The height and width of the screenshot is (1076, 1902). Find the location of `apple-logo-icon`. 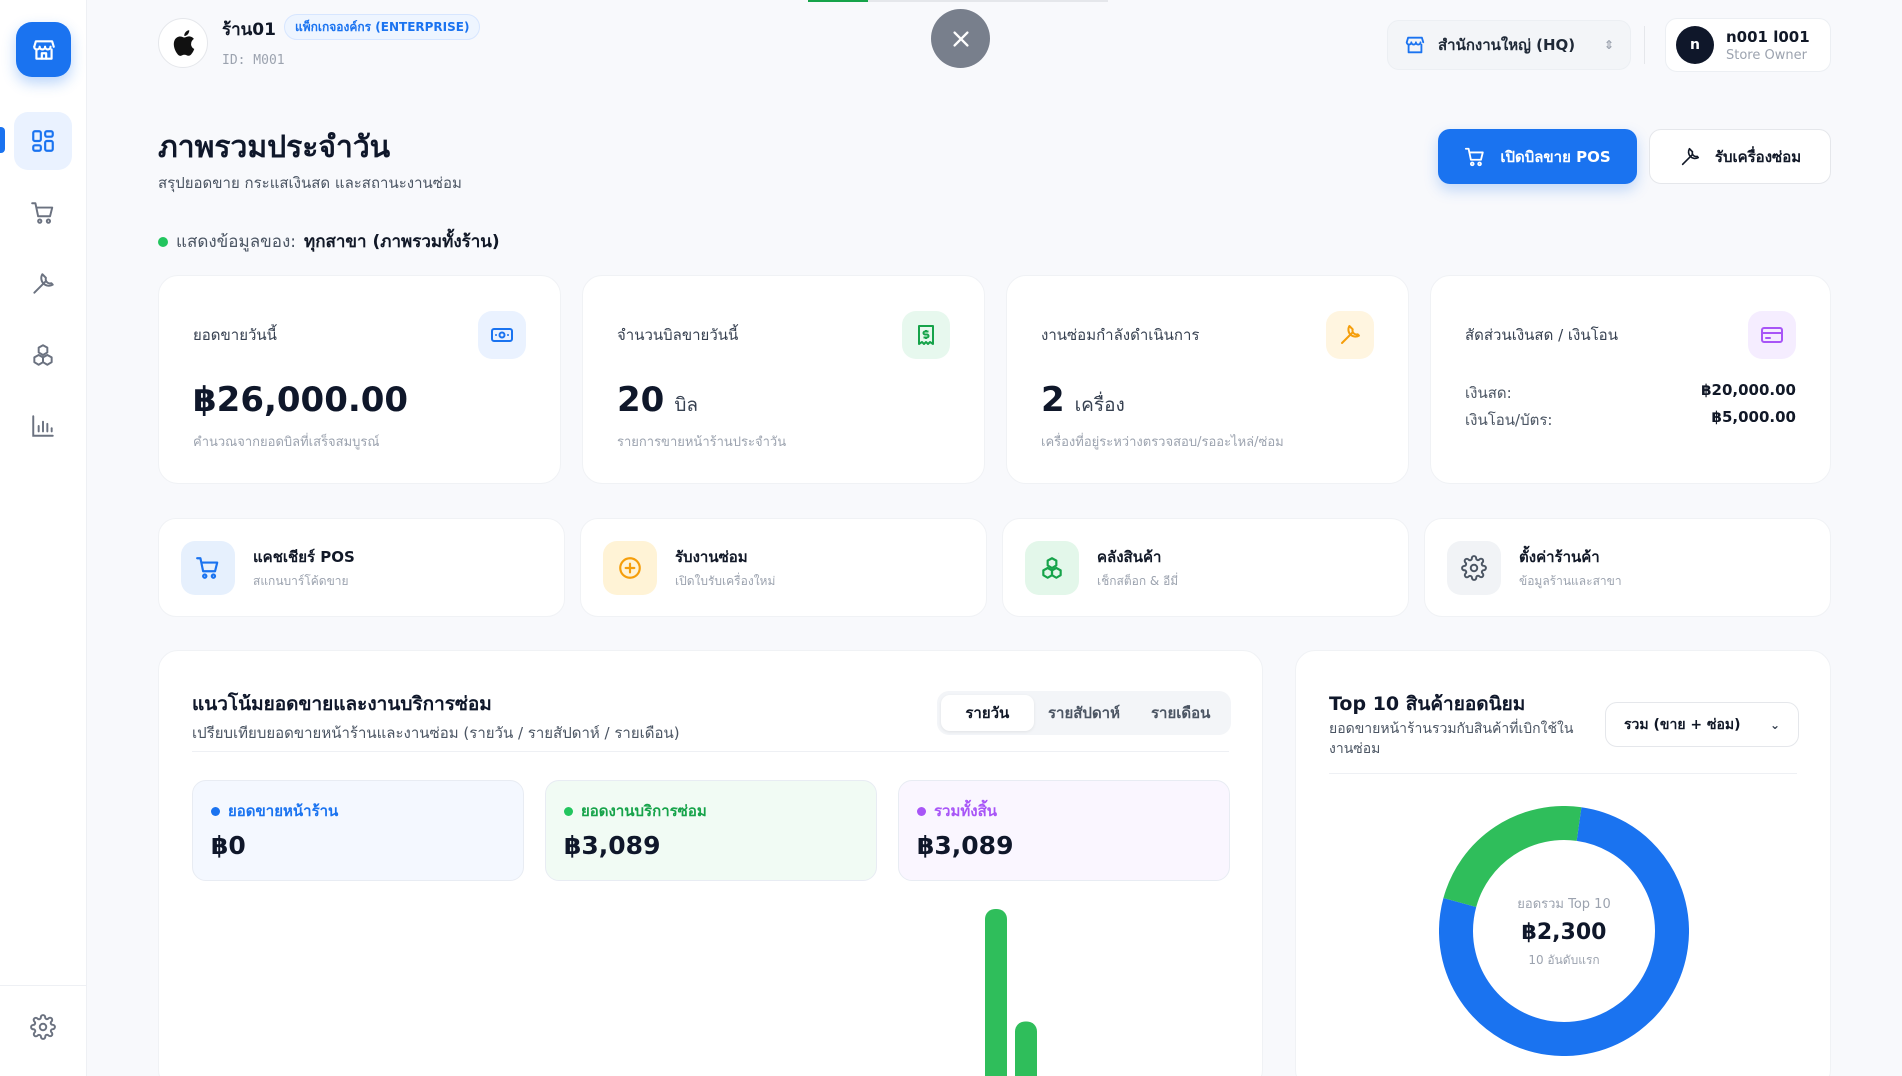

apple-logo-icon is located at coordinates (184, 43).